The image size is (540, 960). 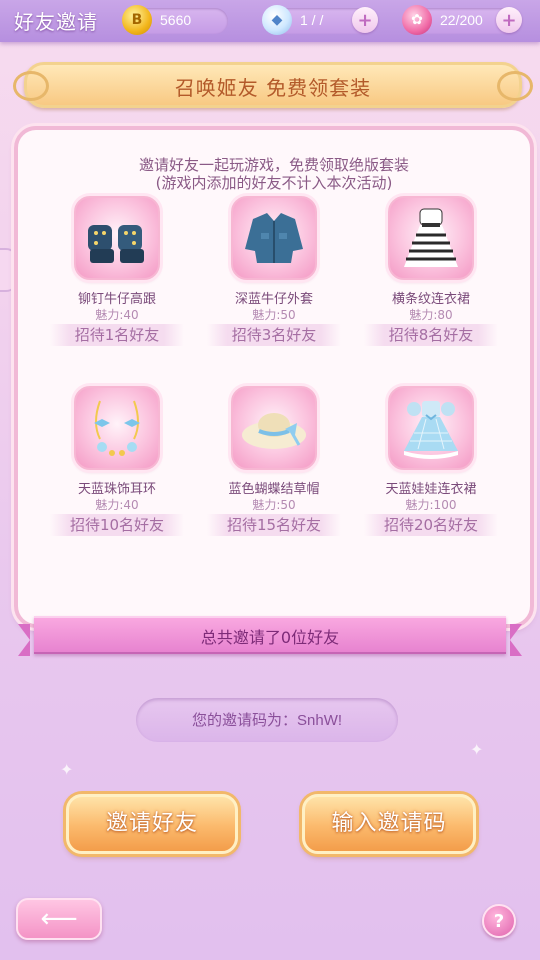 I want to click on item-name: 横条纹连衣裙, so click(x=430, y=299).